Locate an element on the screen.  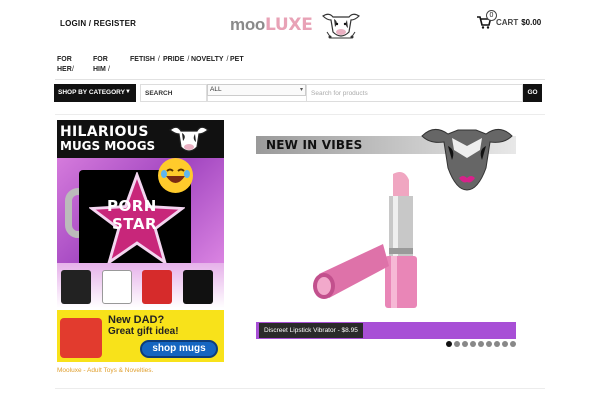
slider-pagination is located at coordinates (481, 344).